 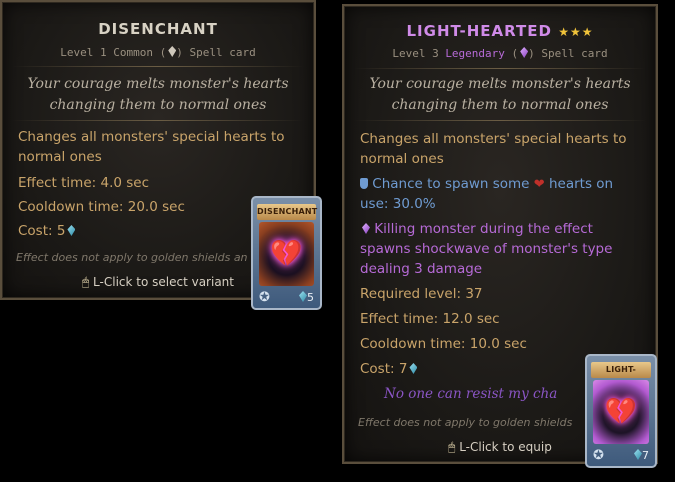 I want to click on heart-icon: ❤, so click(x=539, y=184).